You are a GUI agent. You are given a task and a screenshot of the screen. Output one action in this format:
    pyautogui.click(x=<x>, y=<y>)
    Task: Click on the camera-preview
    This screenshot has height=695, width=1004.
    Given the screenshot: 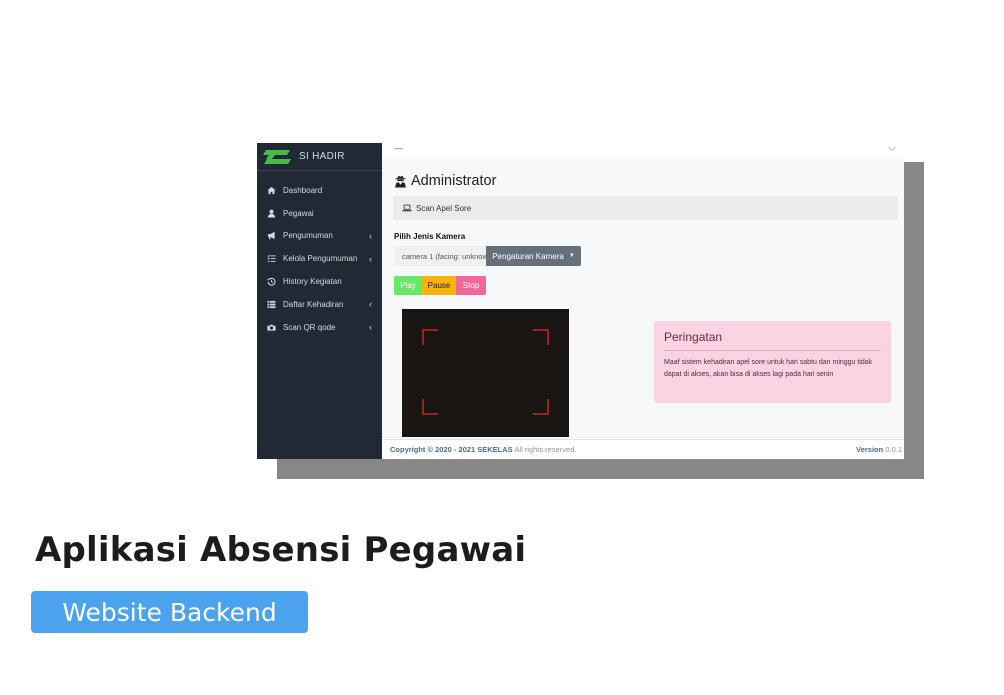 What is the action you would take?
    pyautogui.click(x=485, y=373)
    